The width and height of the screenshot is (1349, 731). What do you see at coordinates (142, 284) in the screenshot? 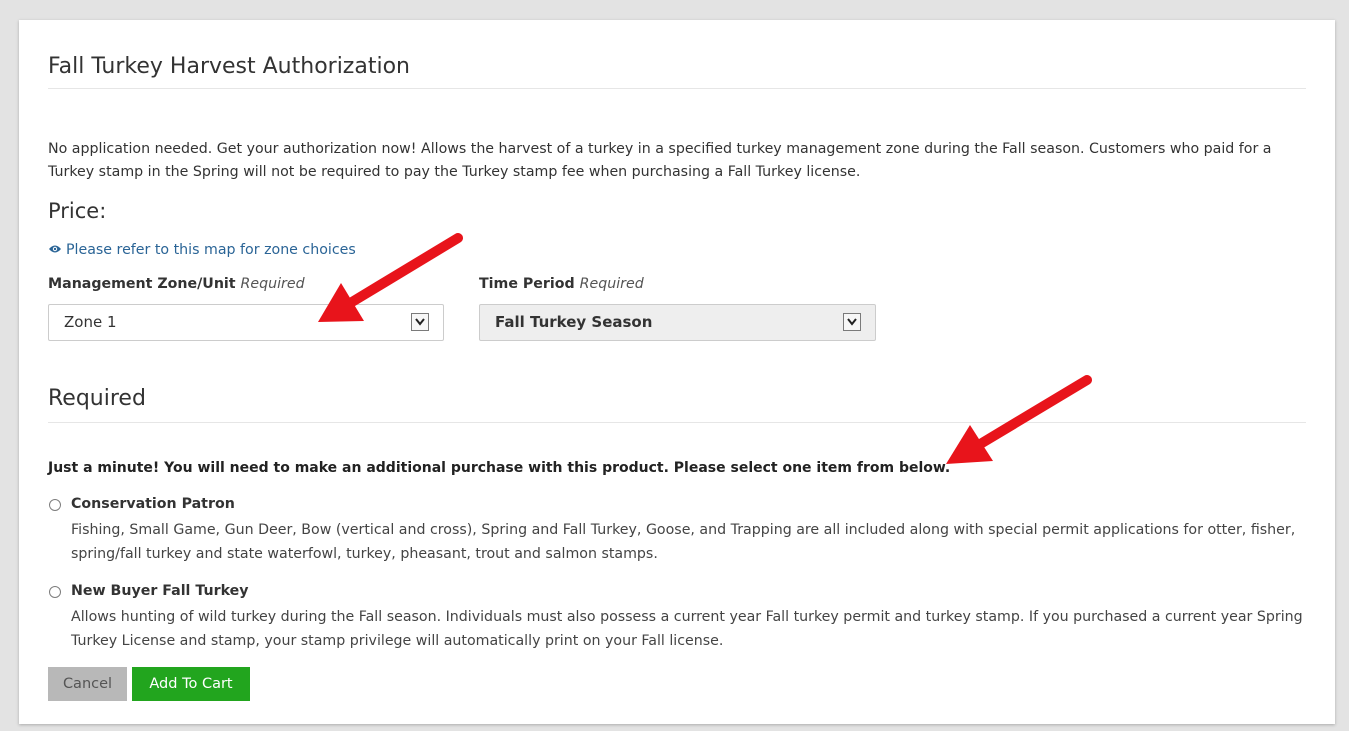
I see `zone-label-text: Management Zone/Unit` at bounding box center [142, 284].